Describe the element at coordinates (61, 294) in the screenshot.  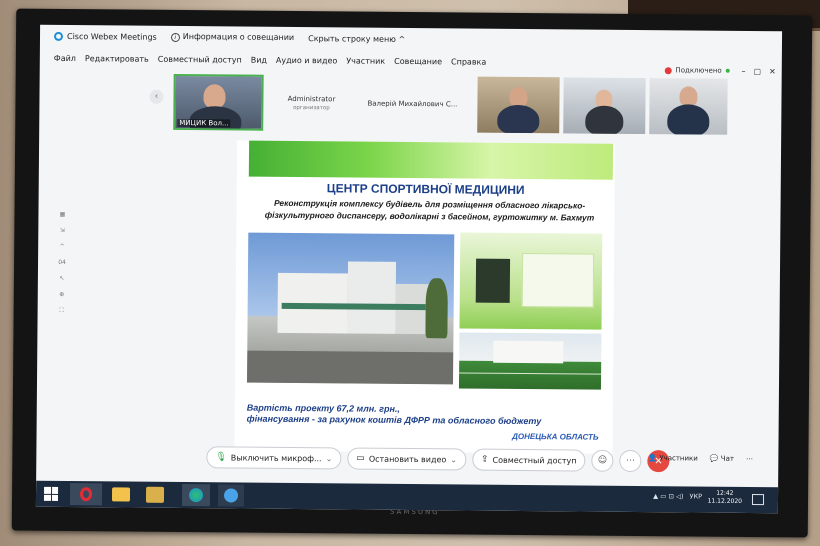
I see `zoom-icon: ⊕` at that location.